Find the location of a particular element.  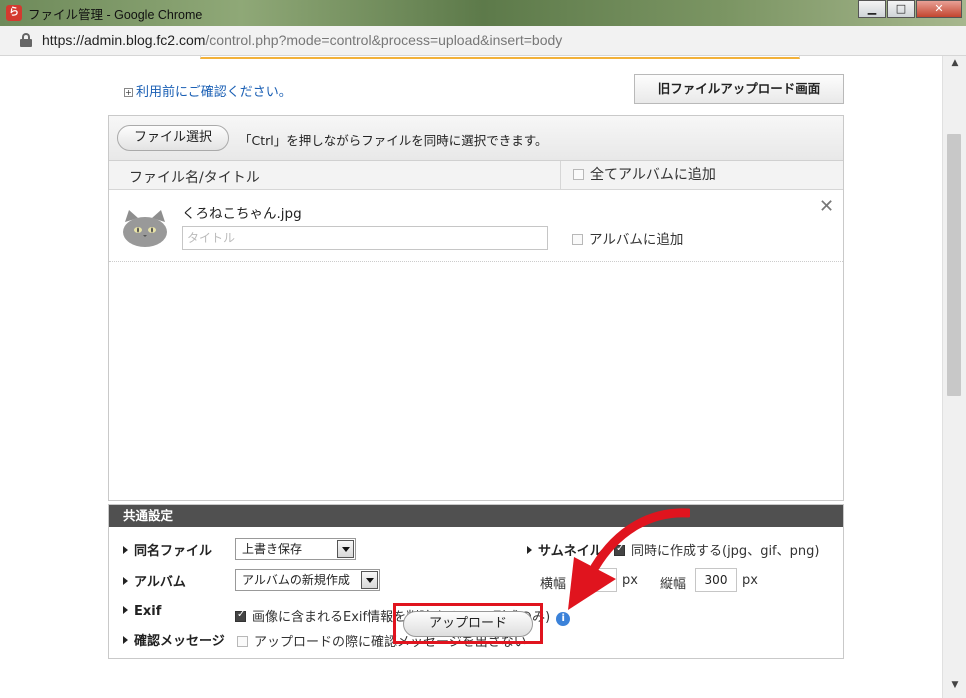

window-controls: ▁ □ ✕ is located at coordinates (909, 9).